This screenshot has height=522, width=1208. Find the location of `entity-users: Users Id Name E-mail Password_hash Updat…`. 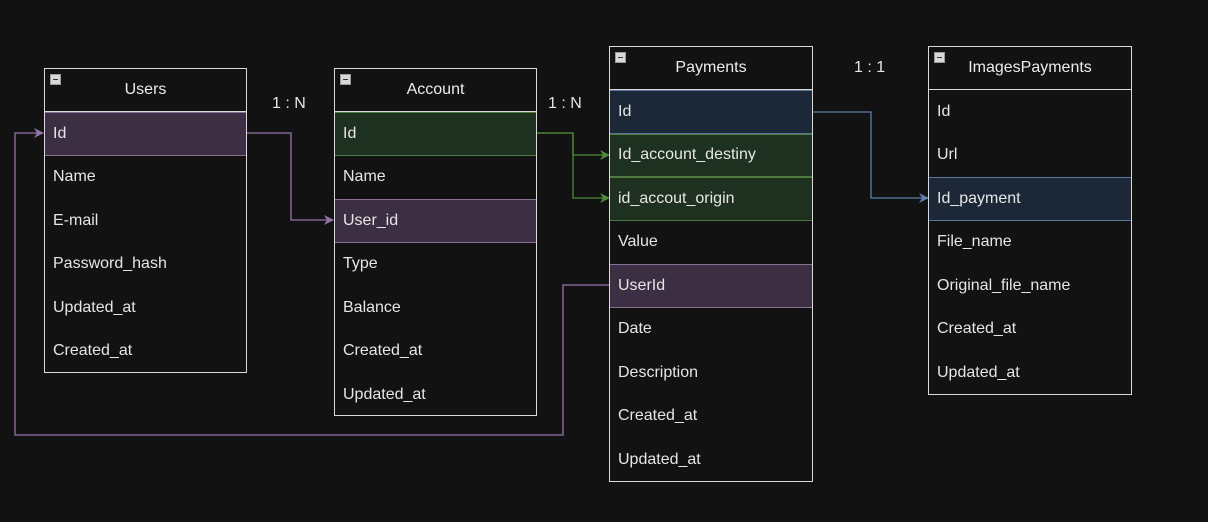

entity-users: Users Id Name E-mail Password_hash Updat… is located at coordinates (145, 220).